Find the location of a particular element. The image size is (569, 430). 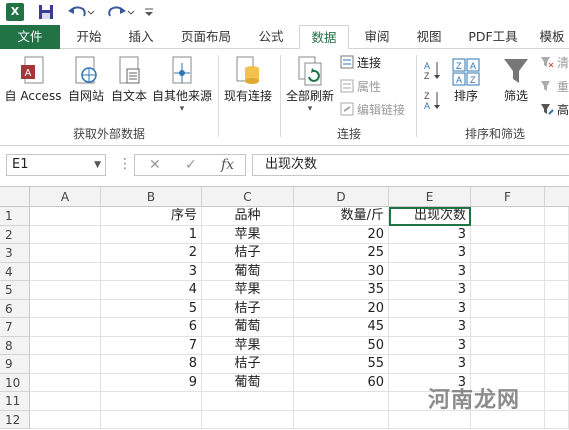

column-header-b: B is located at coordinates (151, 197).